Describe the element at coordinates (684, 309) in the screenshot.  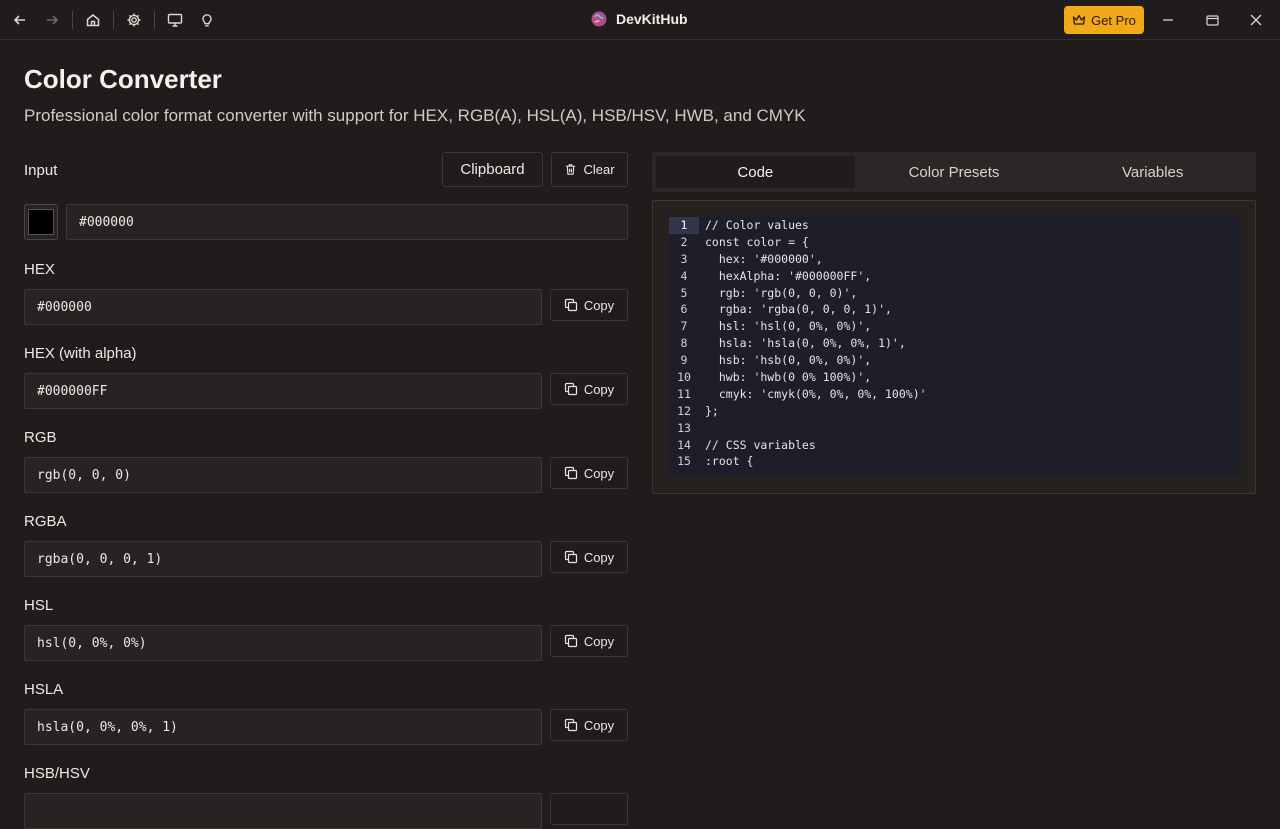
I see `line-number: 6` at that location.